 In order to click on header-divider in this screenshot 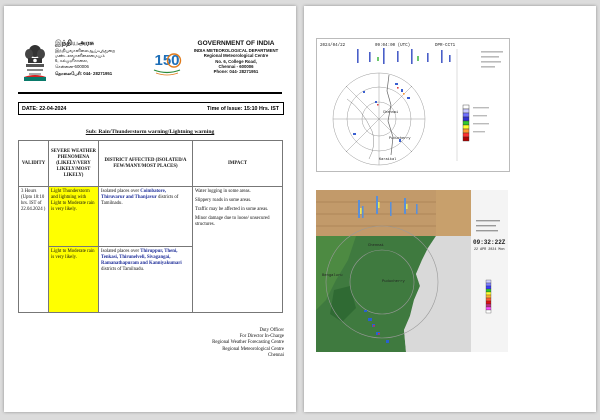, I will do `click(150, 93)`.